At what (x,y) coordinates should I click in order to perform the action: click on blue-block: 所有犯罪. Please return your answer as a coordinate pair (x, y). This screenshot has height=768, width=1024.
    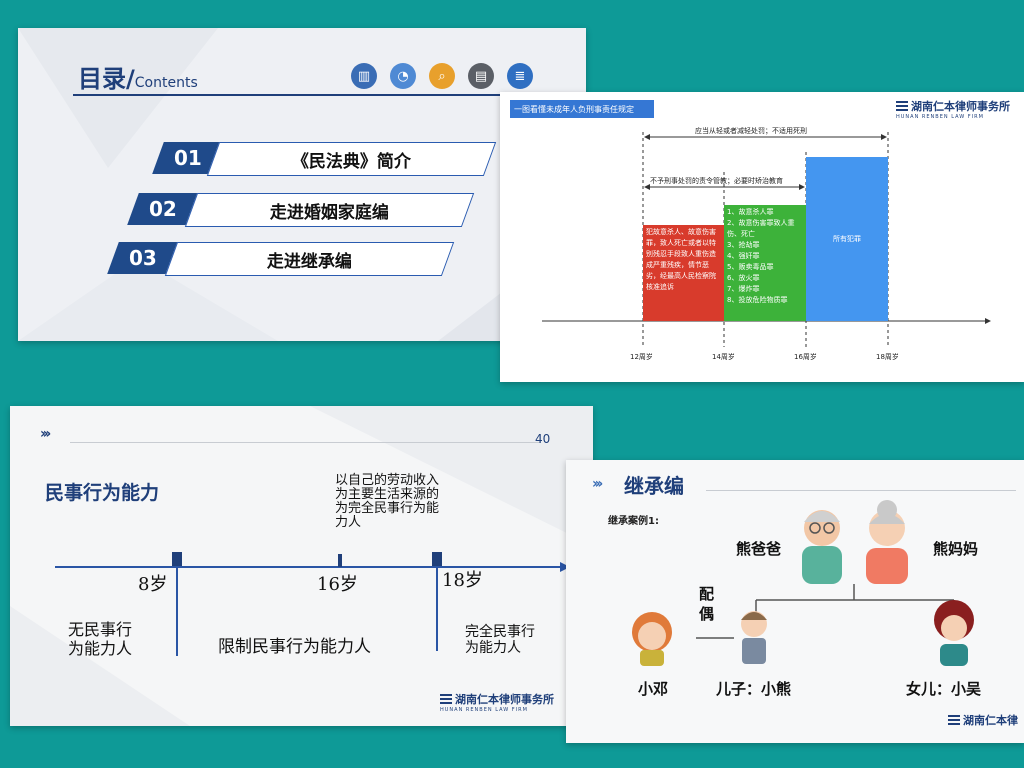
    Looking at the image, I should click on (847, 239).